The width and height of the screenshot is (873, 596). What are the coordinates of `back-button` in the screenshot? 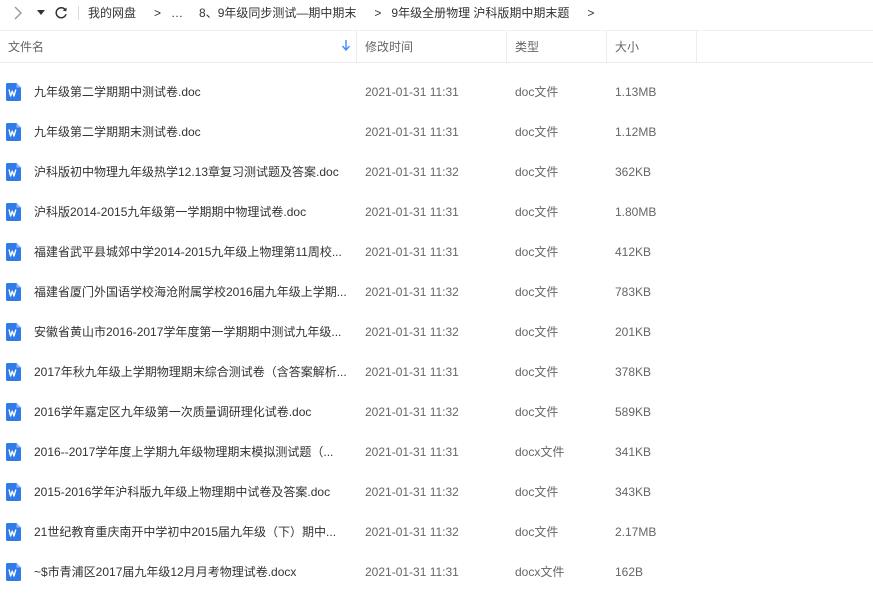 It's located at (18, 12).